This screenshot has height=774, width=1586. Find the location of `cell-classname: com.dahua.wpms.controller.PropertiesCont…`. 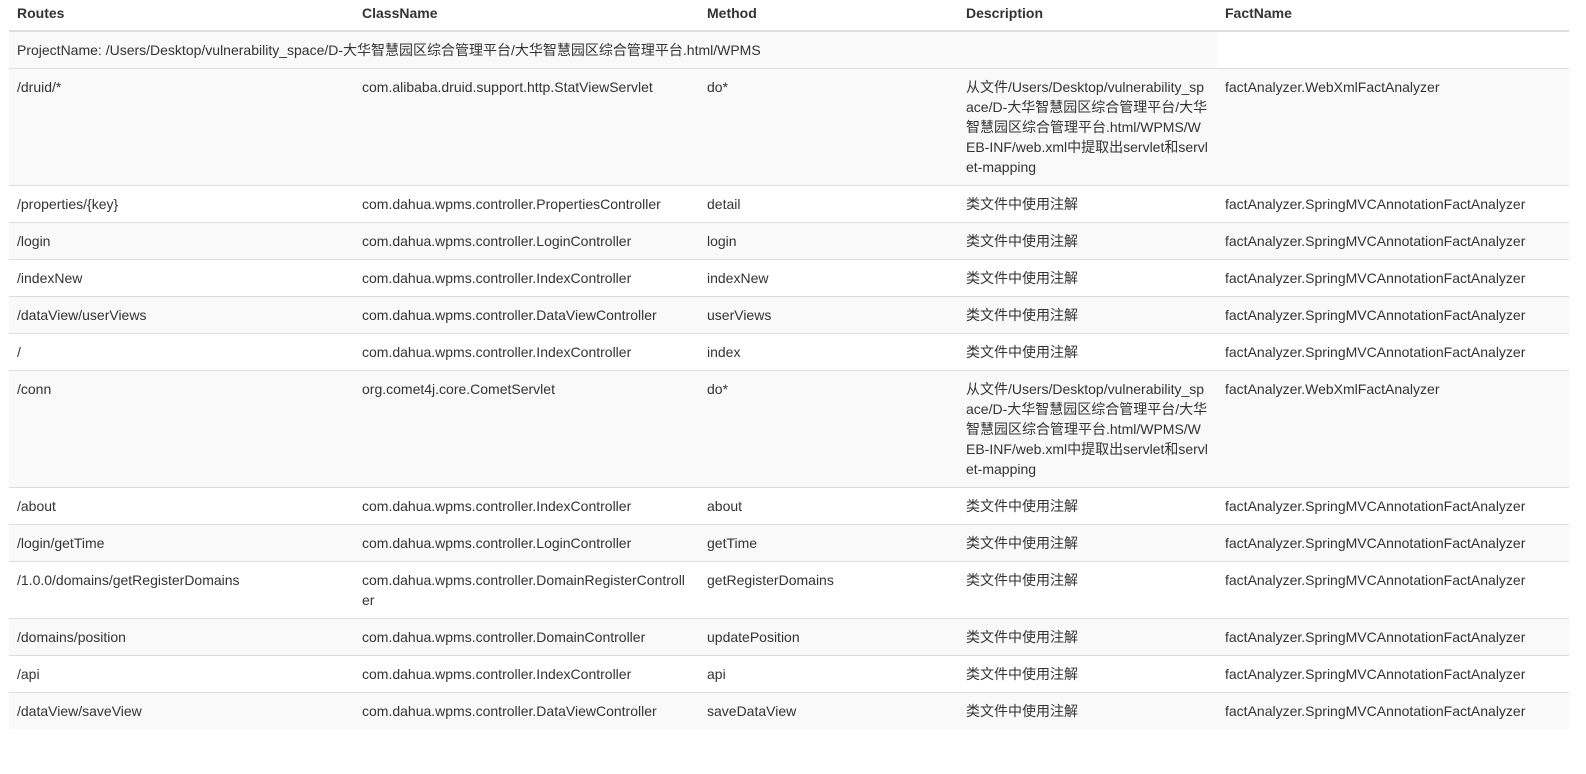

cell-classname: com.dahua.wpms.controller.PropertiesCont… is located at coordinates (526, 204).